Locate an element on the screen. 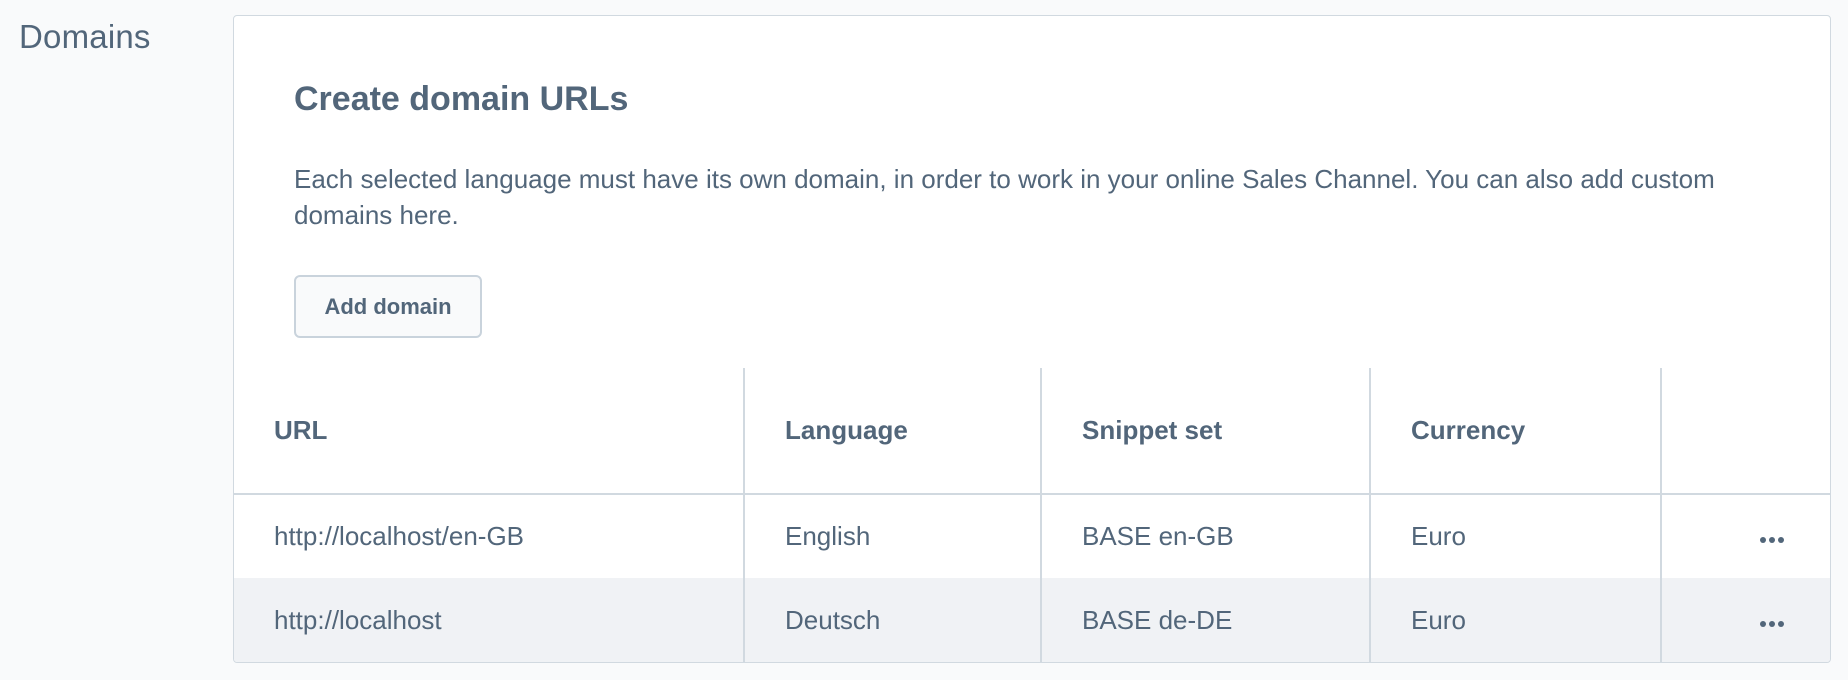 This screenshot has height=680, width=1848. cell-language: Deutsch is located at coordinates (893, 620).